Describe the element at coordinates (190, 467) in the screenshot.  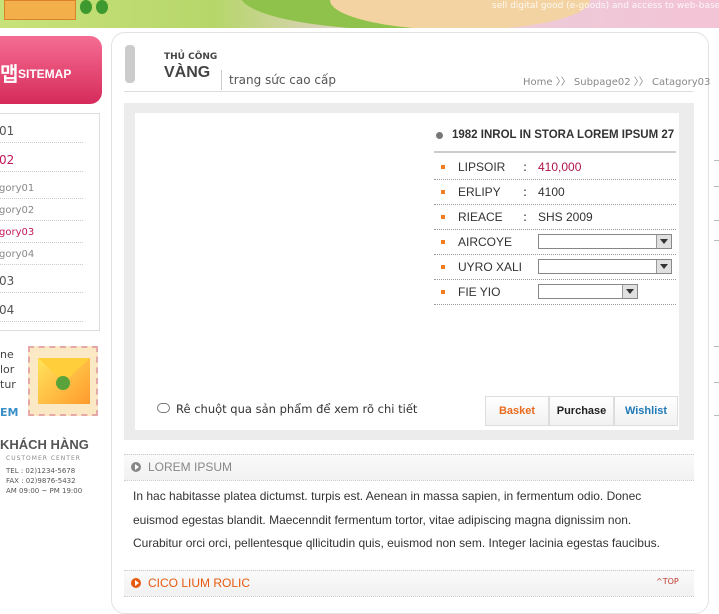
I see `section-title: LOREM IPSUM` at that location.